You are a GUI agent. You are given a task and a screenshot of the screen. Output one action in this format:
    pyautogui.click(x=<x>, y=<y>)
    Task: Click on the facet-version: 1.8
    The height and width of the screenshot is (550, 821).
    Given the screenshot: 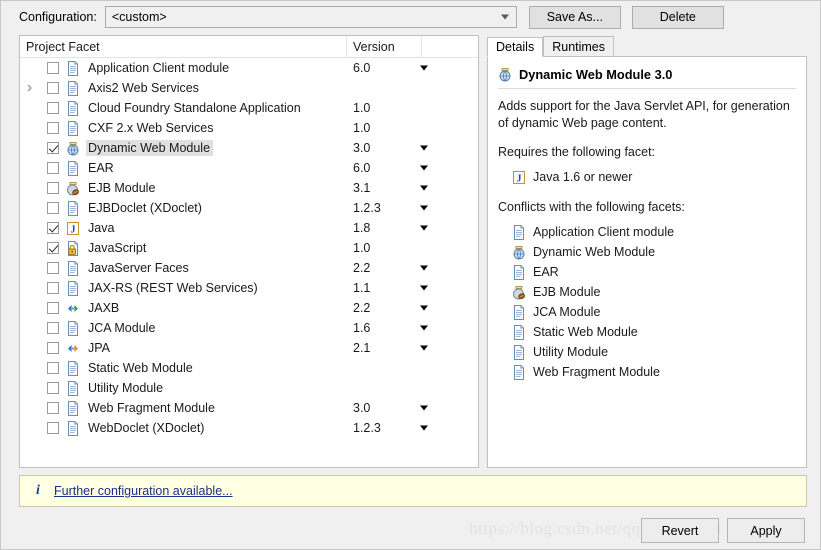 What is the action you would take?
    pyautogui.click(x=361, y=228)
    